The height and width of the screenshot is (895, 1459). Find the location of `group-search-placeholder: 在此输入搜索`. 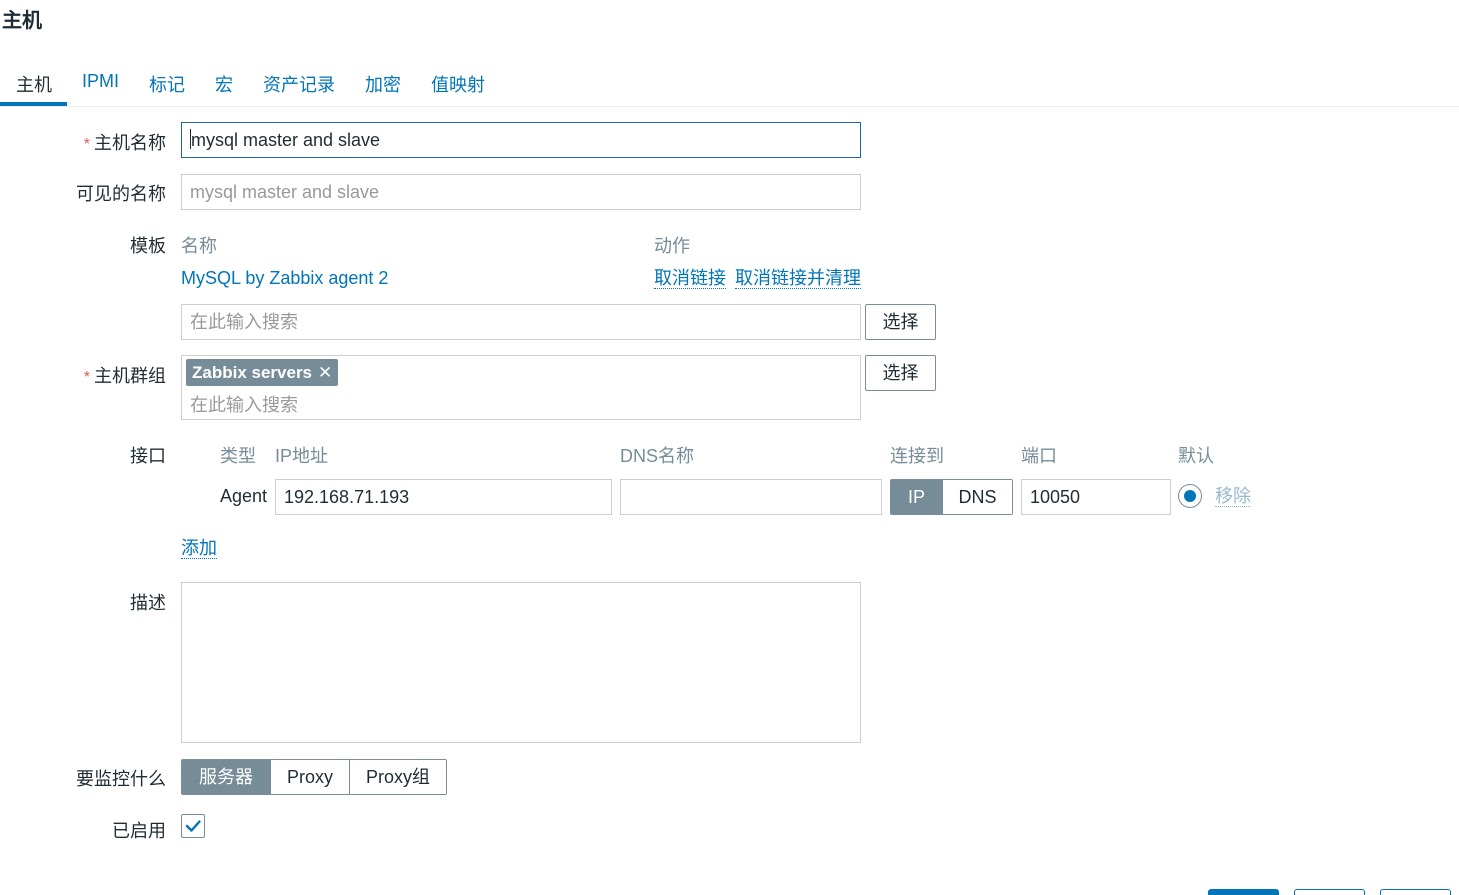

group-search-placeholder: 在此输入搜索 is located at coordinates (244, 404).